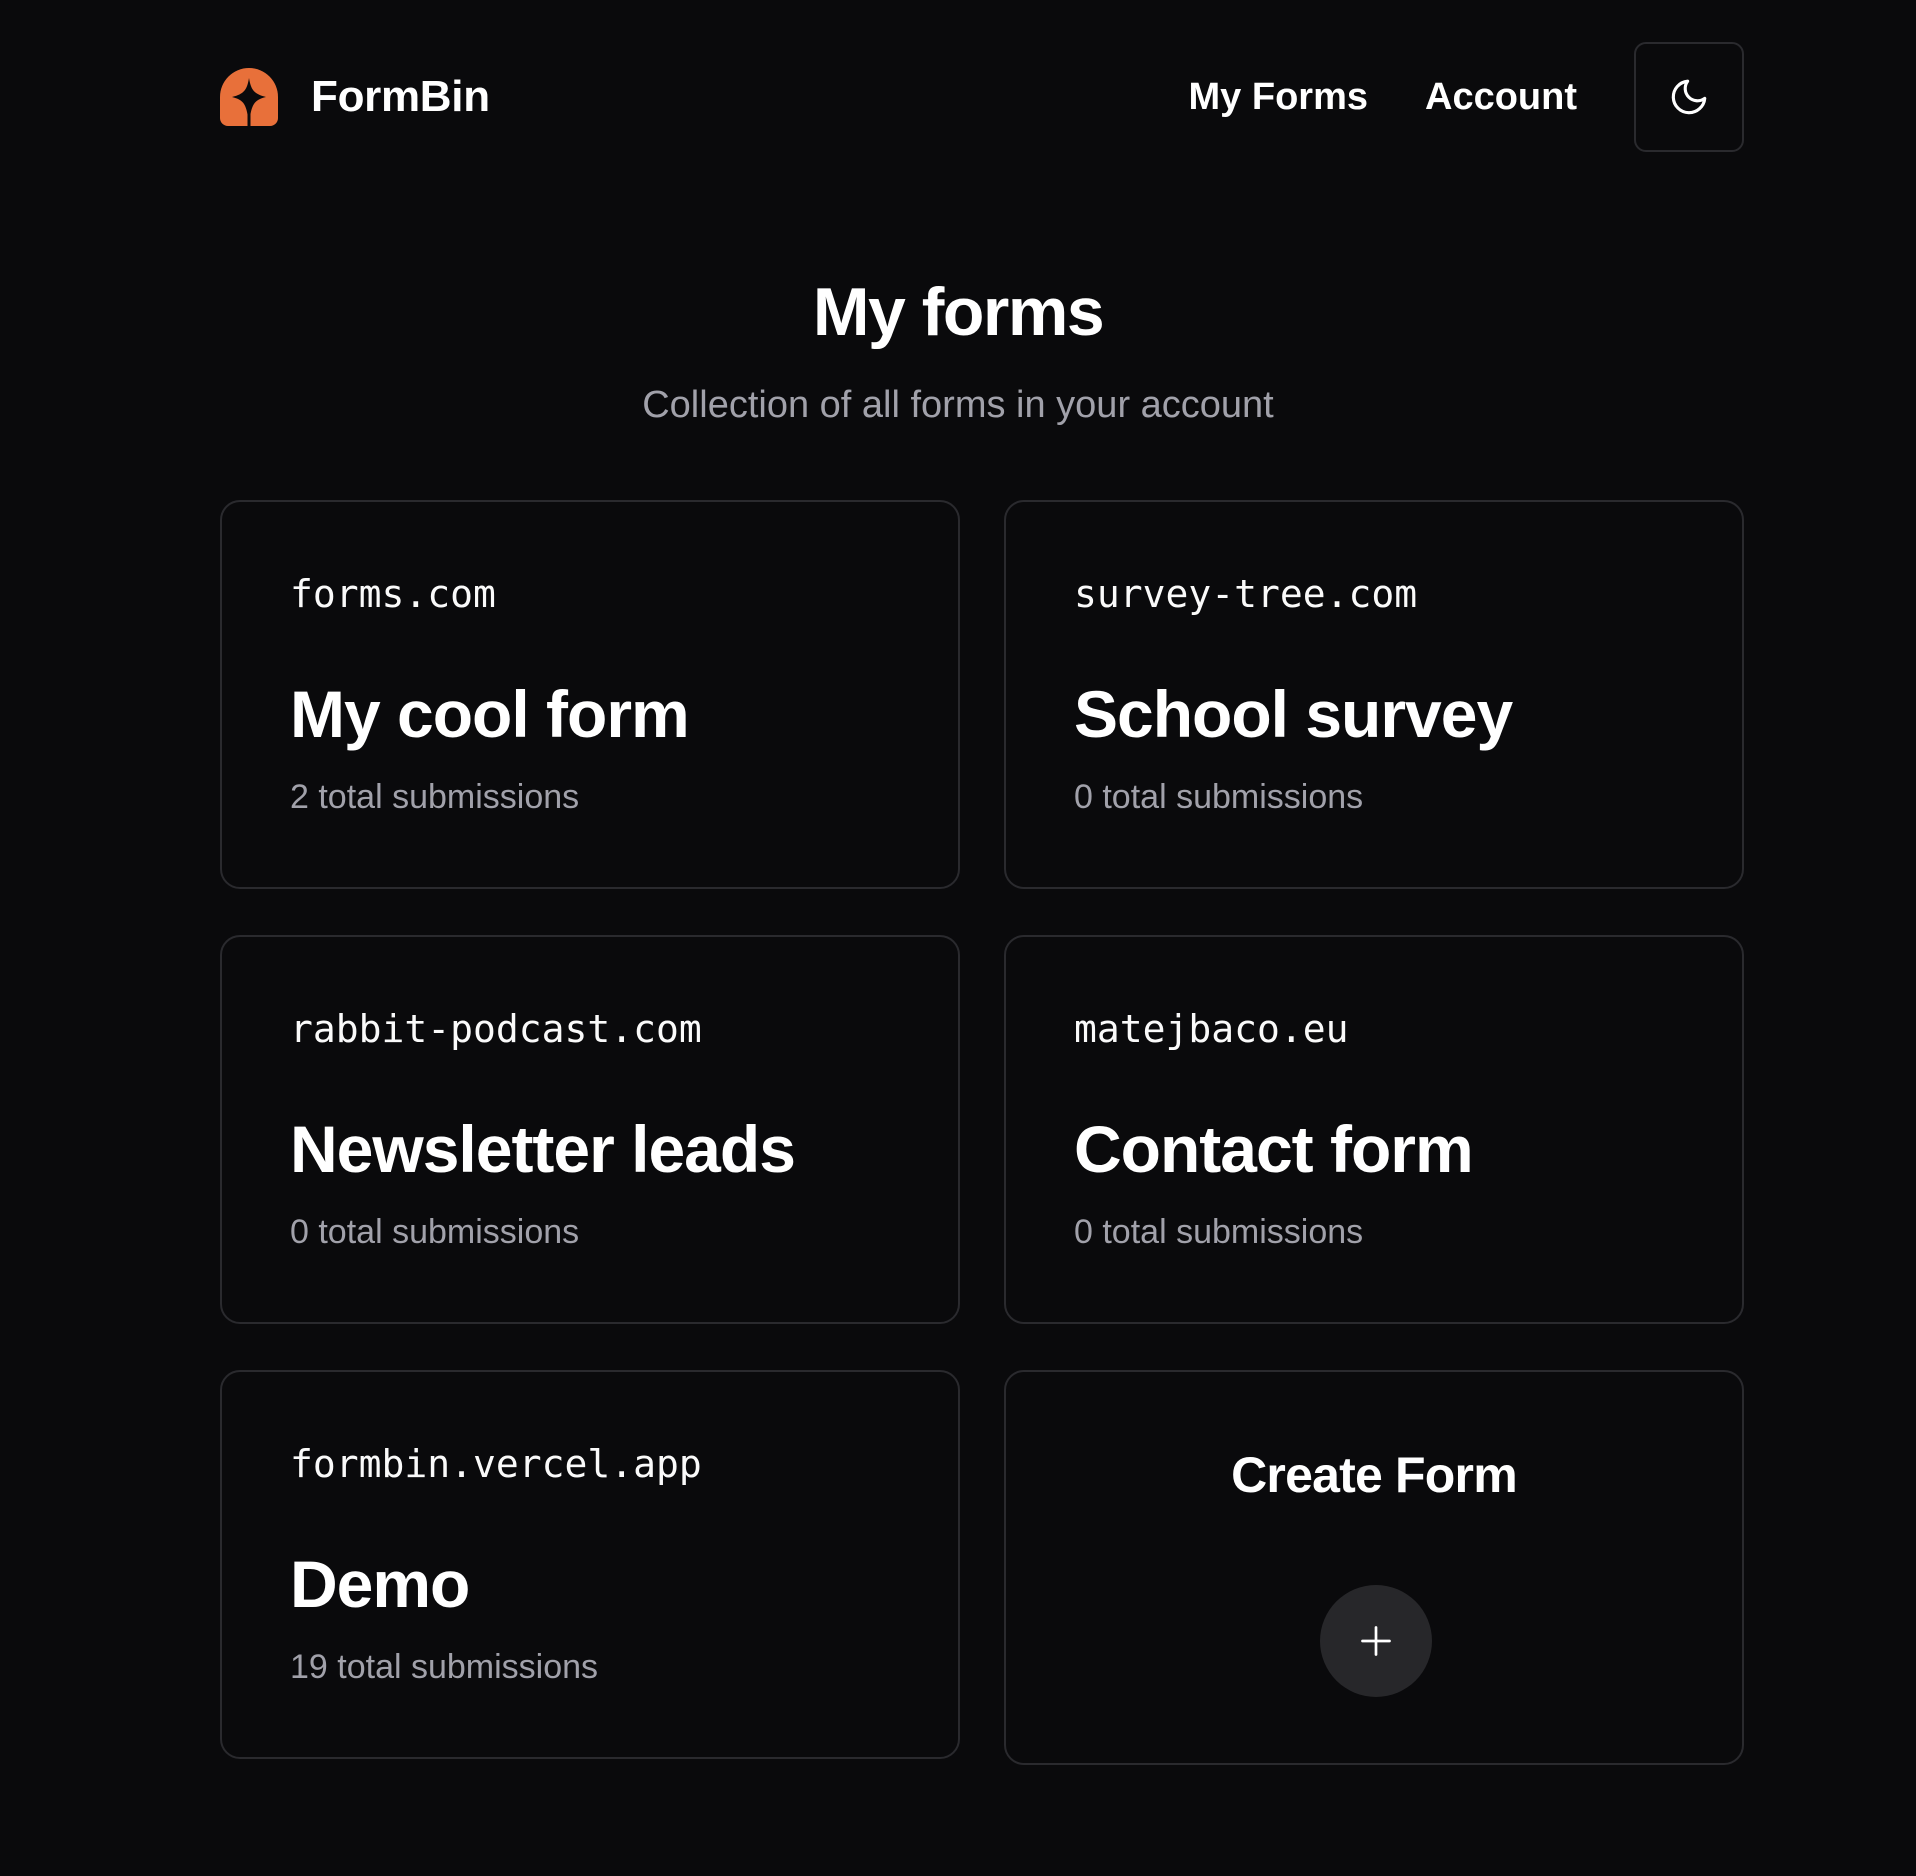 The width and height of the screenshot is (1916, 1876). What do you see at coordinates (490, 714) in the screenshot?
I see `form-name: My cool form` at bounding box center [490, 714].